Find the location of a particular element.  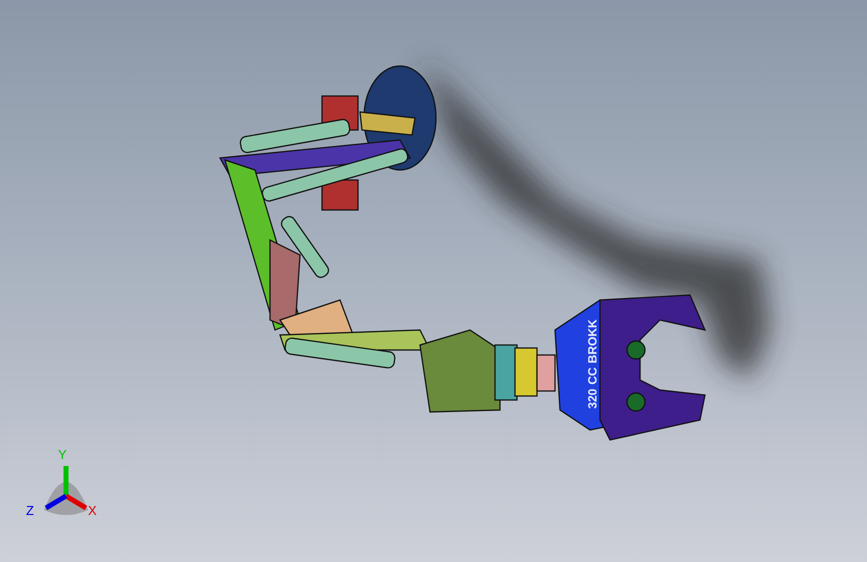

model-engraving: CC is located at coordinates (592, 376).